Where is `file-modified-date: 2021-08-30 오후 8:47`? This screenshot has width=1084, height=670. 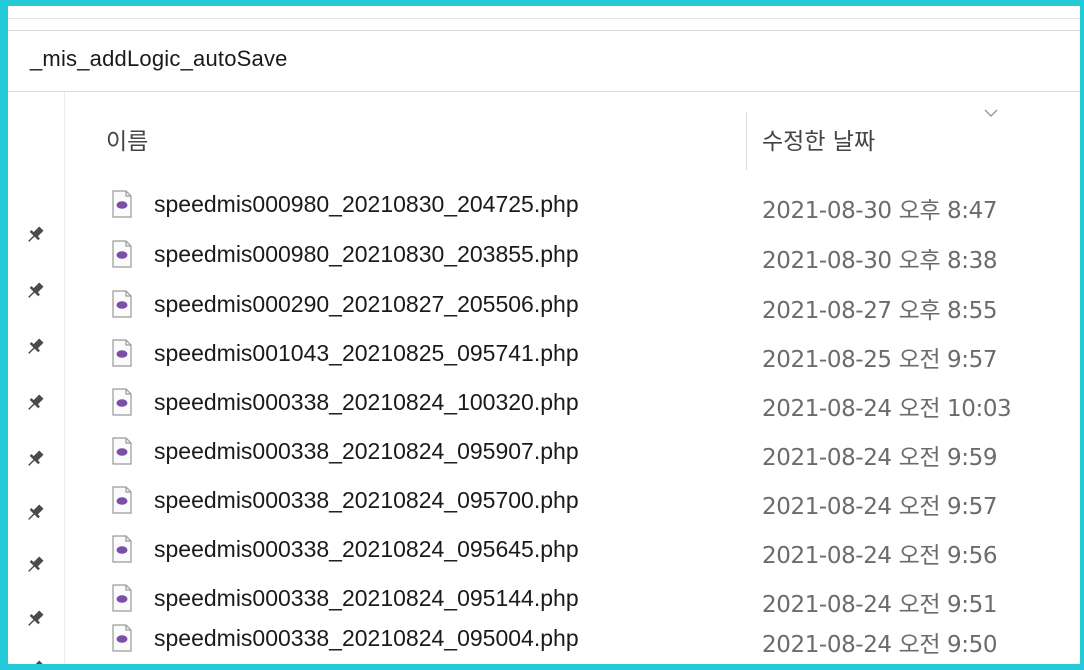 file-modified-date: 2021-08-30 오후 8:47 is located at coordinates (880, 211).